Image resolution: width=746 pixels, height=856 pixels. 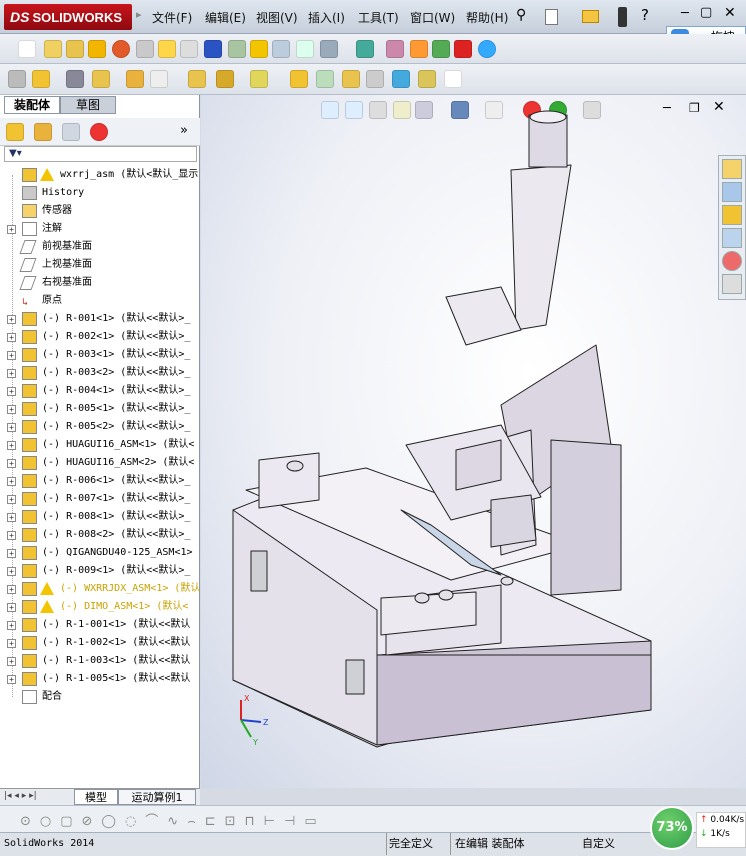 What do you see at coordinates (378, 17) in the screenshot?
I see `menu-tools: 工具(T)` at bounding box center [378, 17].